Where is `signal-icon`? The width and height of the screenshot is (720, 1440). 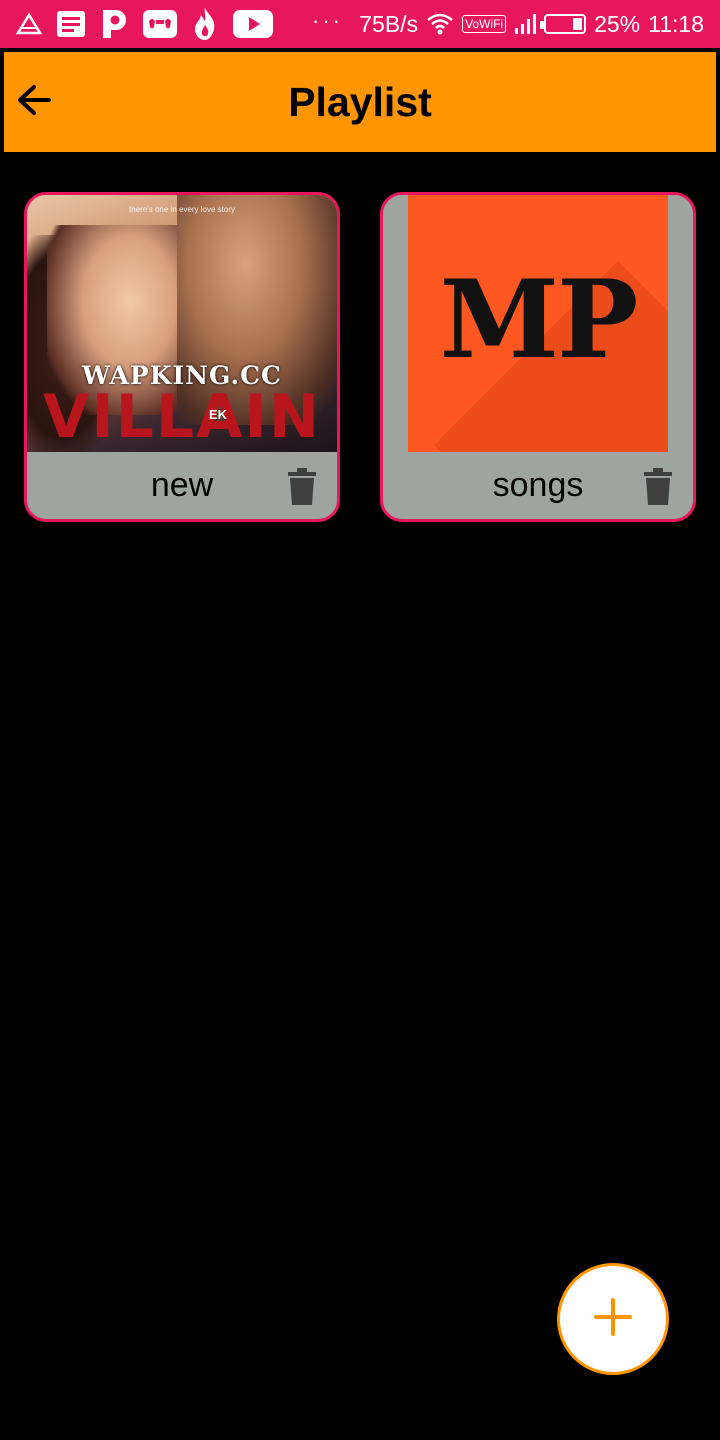
signal-icon is located at coordinates (525, 24).